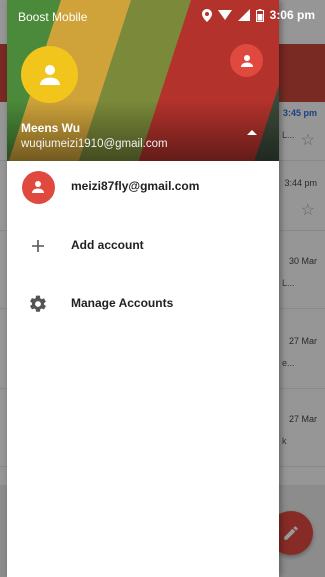  I want to click on signal-icon, so click(243, 15).